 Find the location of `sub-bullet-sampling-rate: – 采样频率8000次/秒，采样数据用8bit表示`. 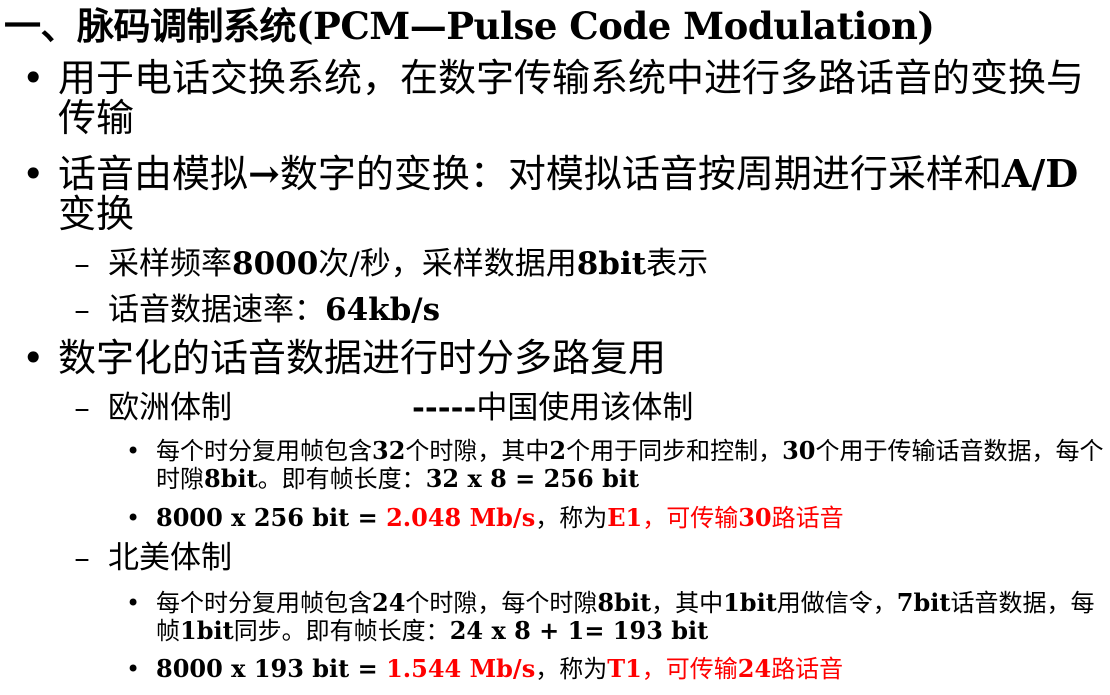

sub-bullet-sampling-rate: – 采样频率8000次/秒，采样数据用8bit表示 is located at coordinates (587, 264).